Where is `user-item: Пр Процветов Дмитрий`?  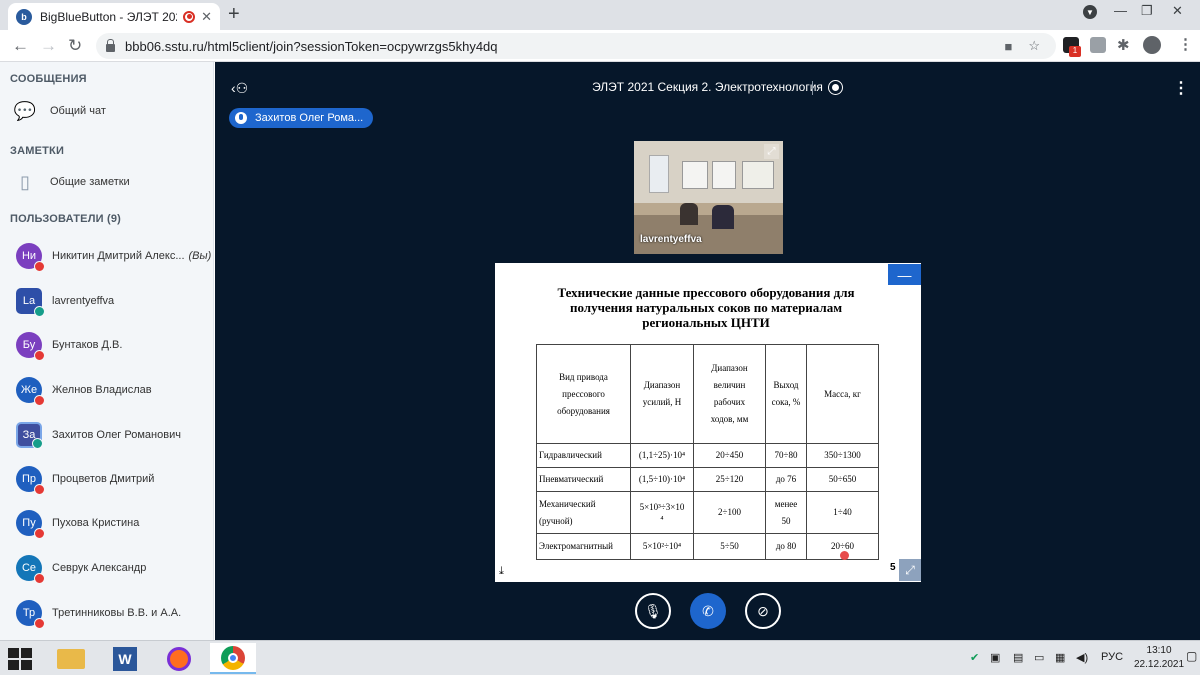 user-item: Пр Процветов Дмитрий is located at coordinates (114, 479).